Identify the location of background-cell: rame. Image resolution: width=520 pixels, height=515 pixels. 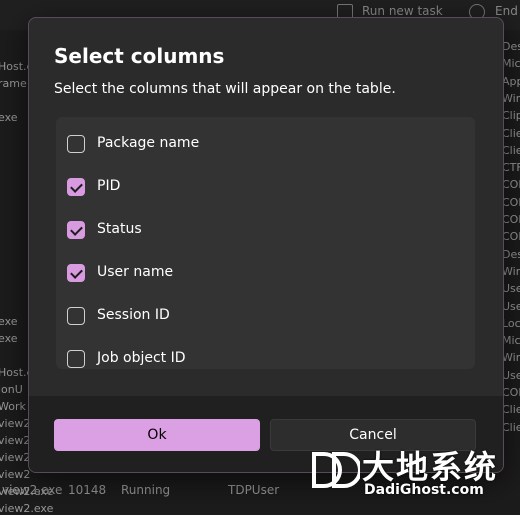
(13, 83).